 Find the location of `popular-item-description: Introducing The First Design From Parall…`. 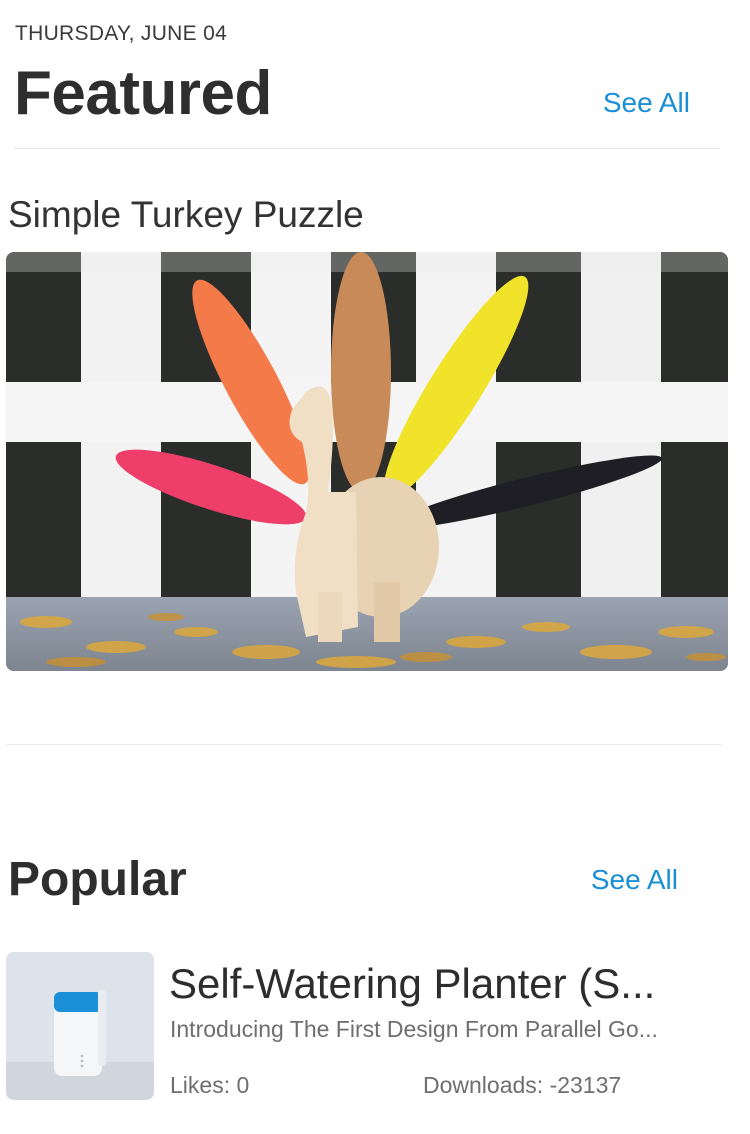

popular-item-description: Introducing The First Design From Parall… is located at coordinates (414, 1029).